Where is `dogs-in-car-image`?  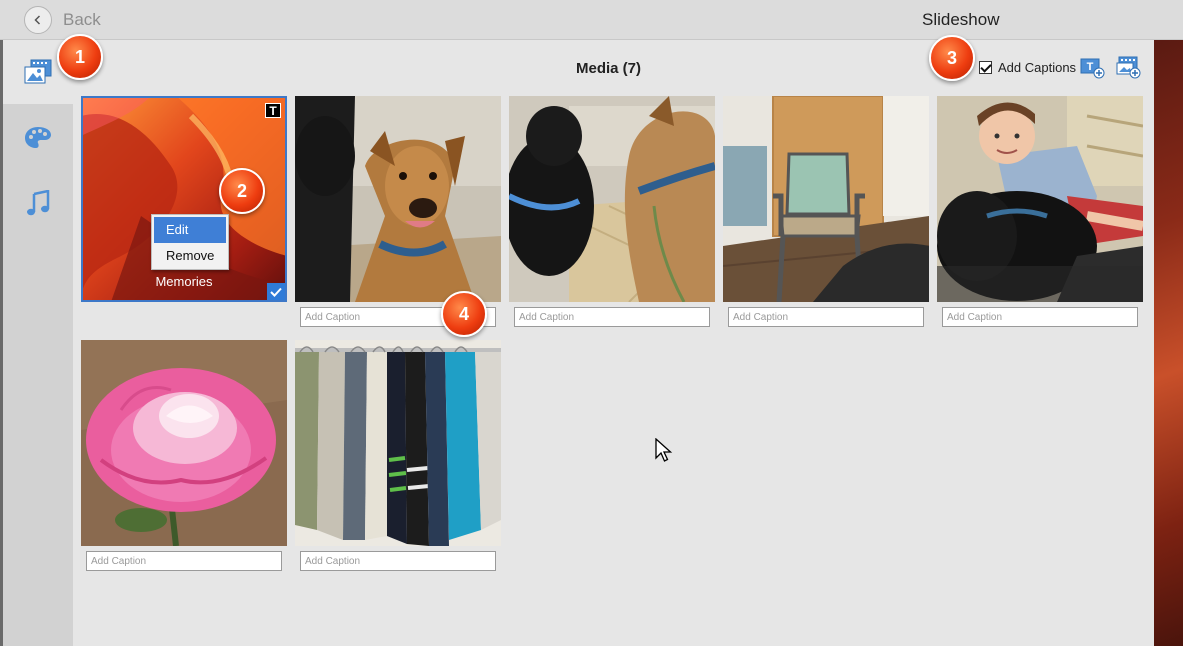 dogs-in-car-image is located at coordinates (398, 199).